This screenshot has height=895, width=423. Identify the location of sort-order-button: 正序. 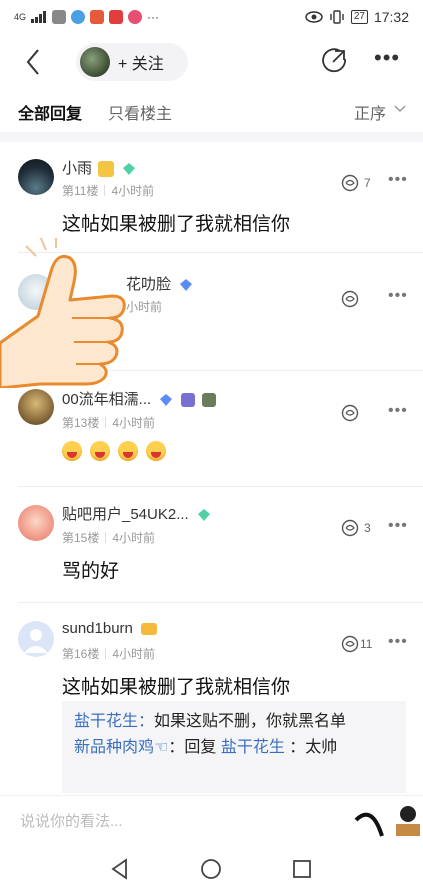
(370, 112).